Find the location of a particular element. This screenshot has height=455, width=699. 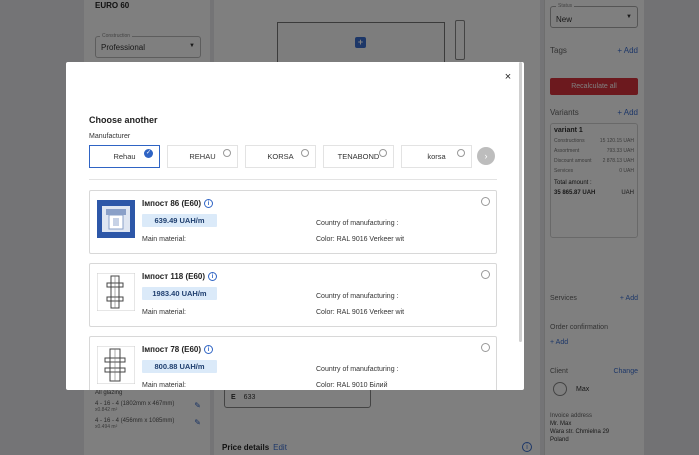

manufacturer-option-tenabond: TENABOND is located at coordinates (358, 156).